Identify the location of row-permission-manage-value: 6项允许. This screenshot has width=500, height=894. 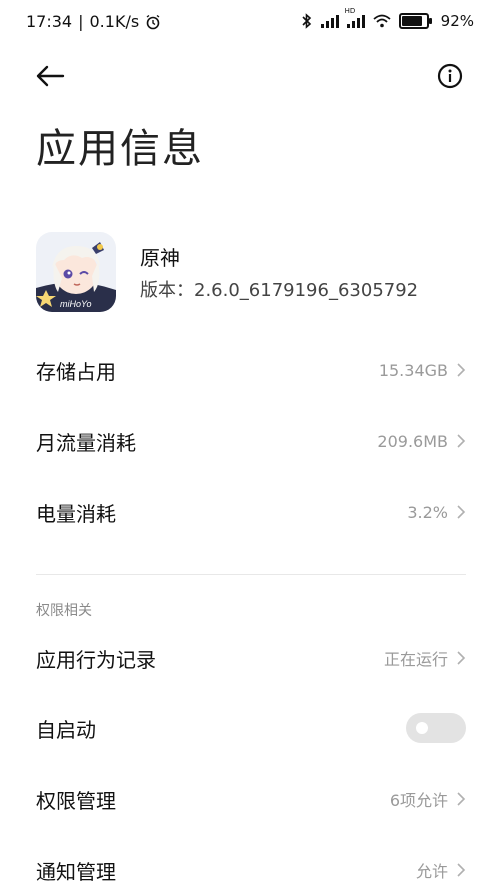
(418, 800).